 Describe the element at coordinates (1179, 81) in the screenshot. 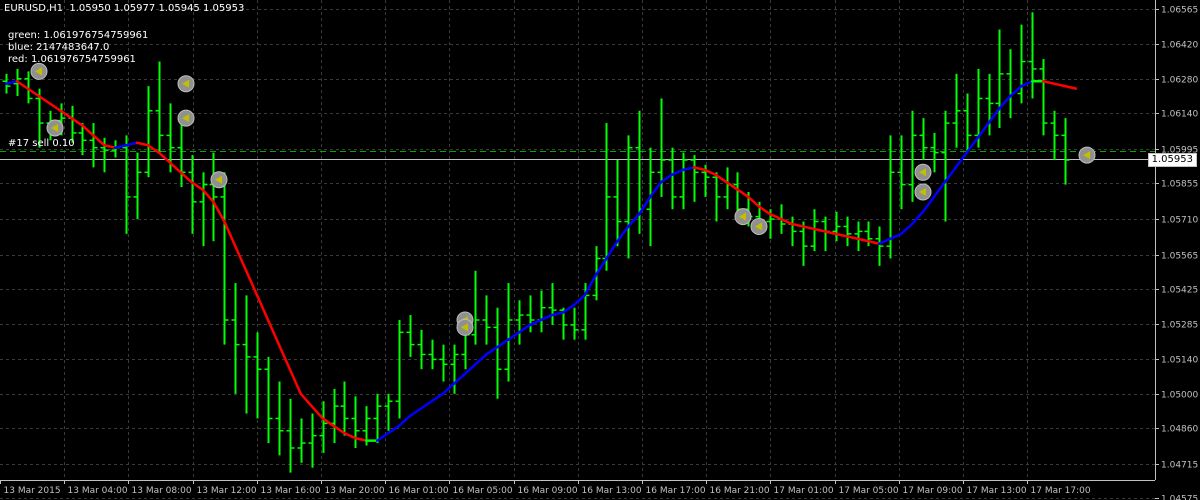

I see `y-tick-label: 1.06280` at that location.